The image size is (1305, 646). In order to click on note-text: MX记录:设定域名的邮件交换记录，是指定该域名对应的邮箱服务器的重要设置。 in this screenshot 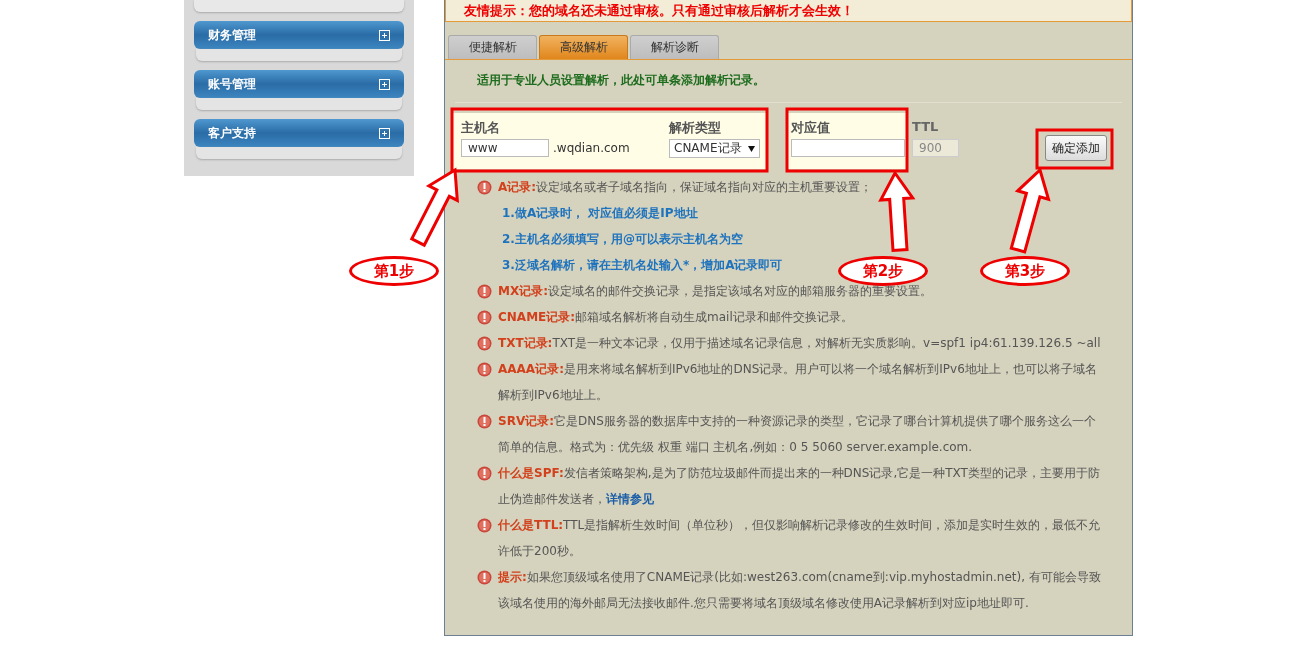, I will do `click(715, 291)`.